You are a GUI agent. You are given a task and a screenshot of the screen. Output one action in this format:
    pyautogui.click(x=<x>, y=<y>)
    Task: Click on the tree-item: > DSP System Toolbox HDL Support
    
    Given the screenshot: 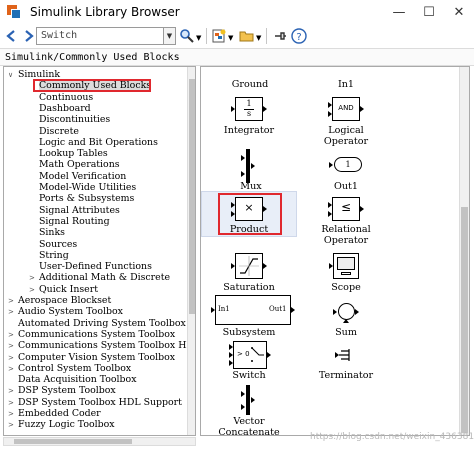 What is the action you would take?
    pyautogui.click(x=95, y=402)
    